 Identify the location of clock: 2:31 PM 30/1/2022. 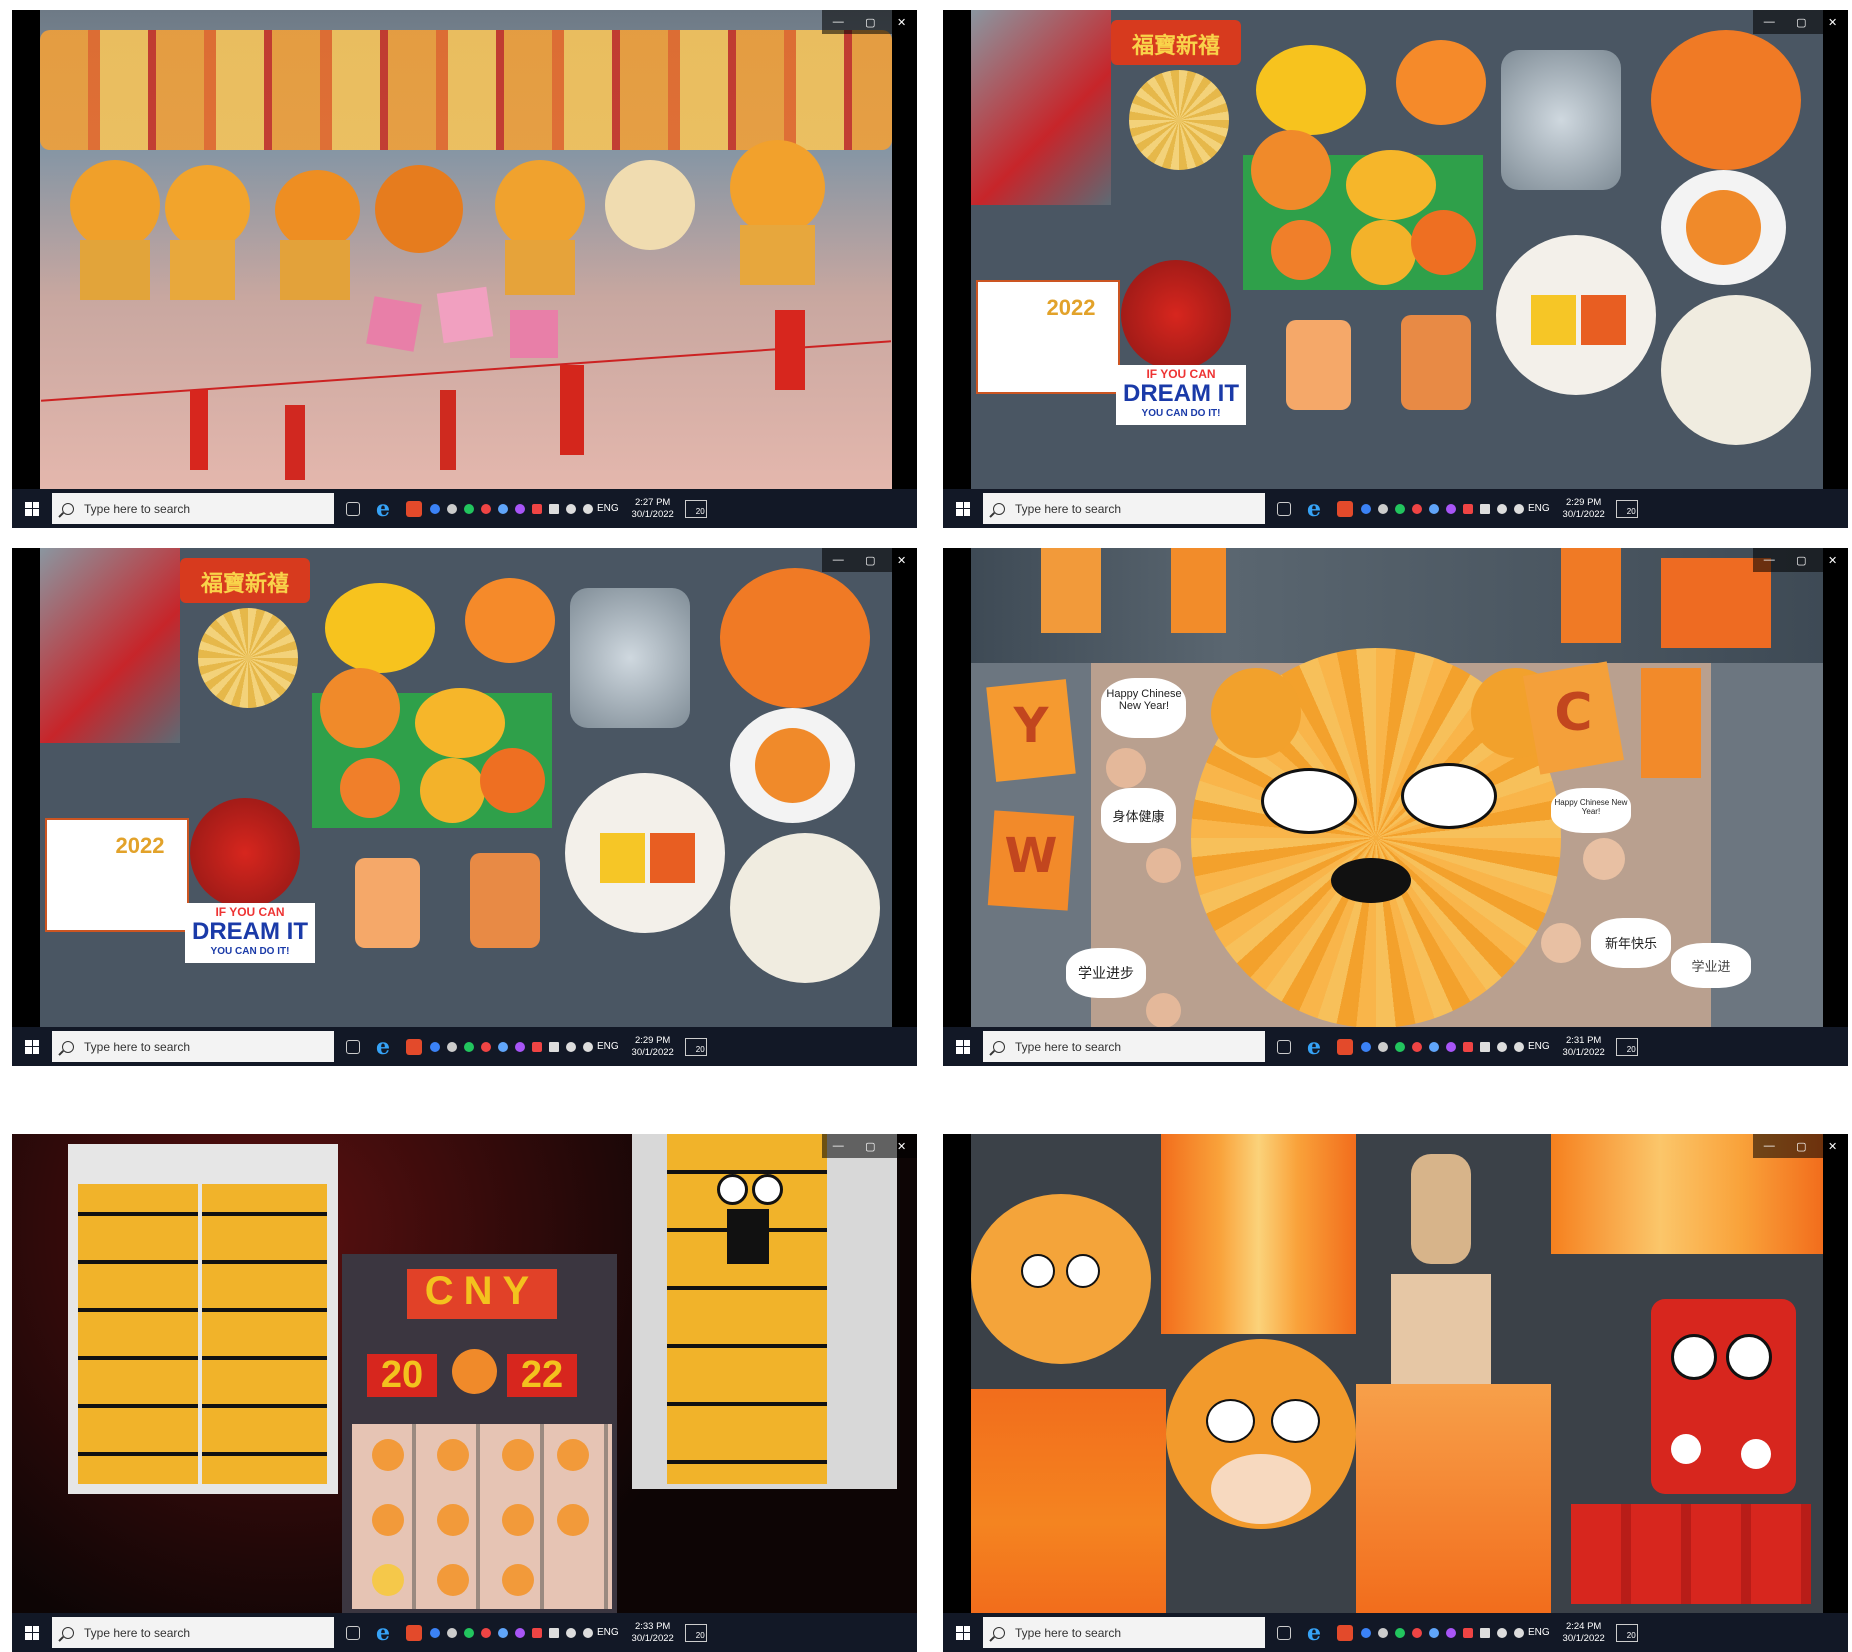
(1584, 1047).